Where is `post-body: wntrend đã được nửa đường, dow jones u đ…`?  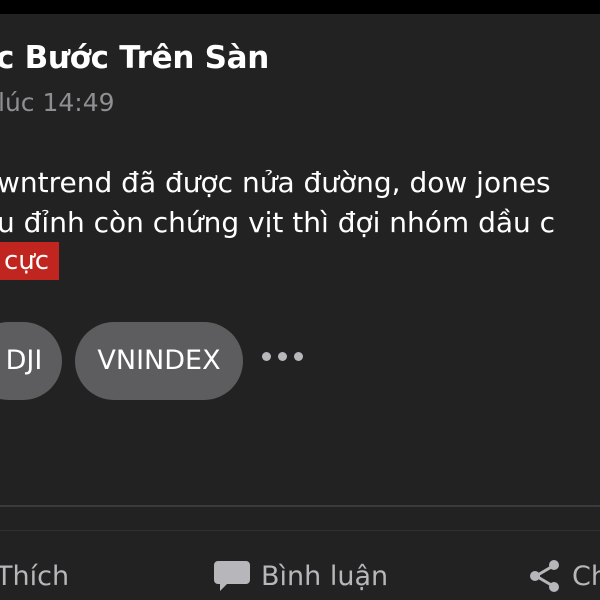 post-body: wntrend đã được nửa đường, dow jones u đ… is located at coordinates (277, 203).